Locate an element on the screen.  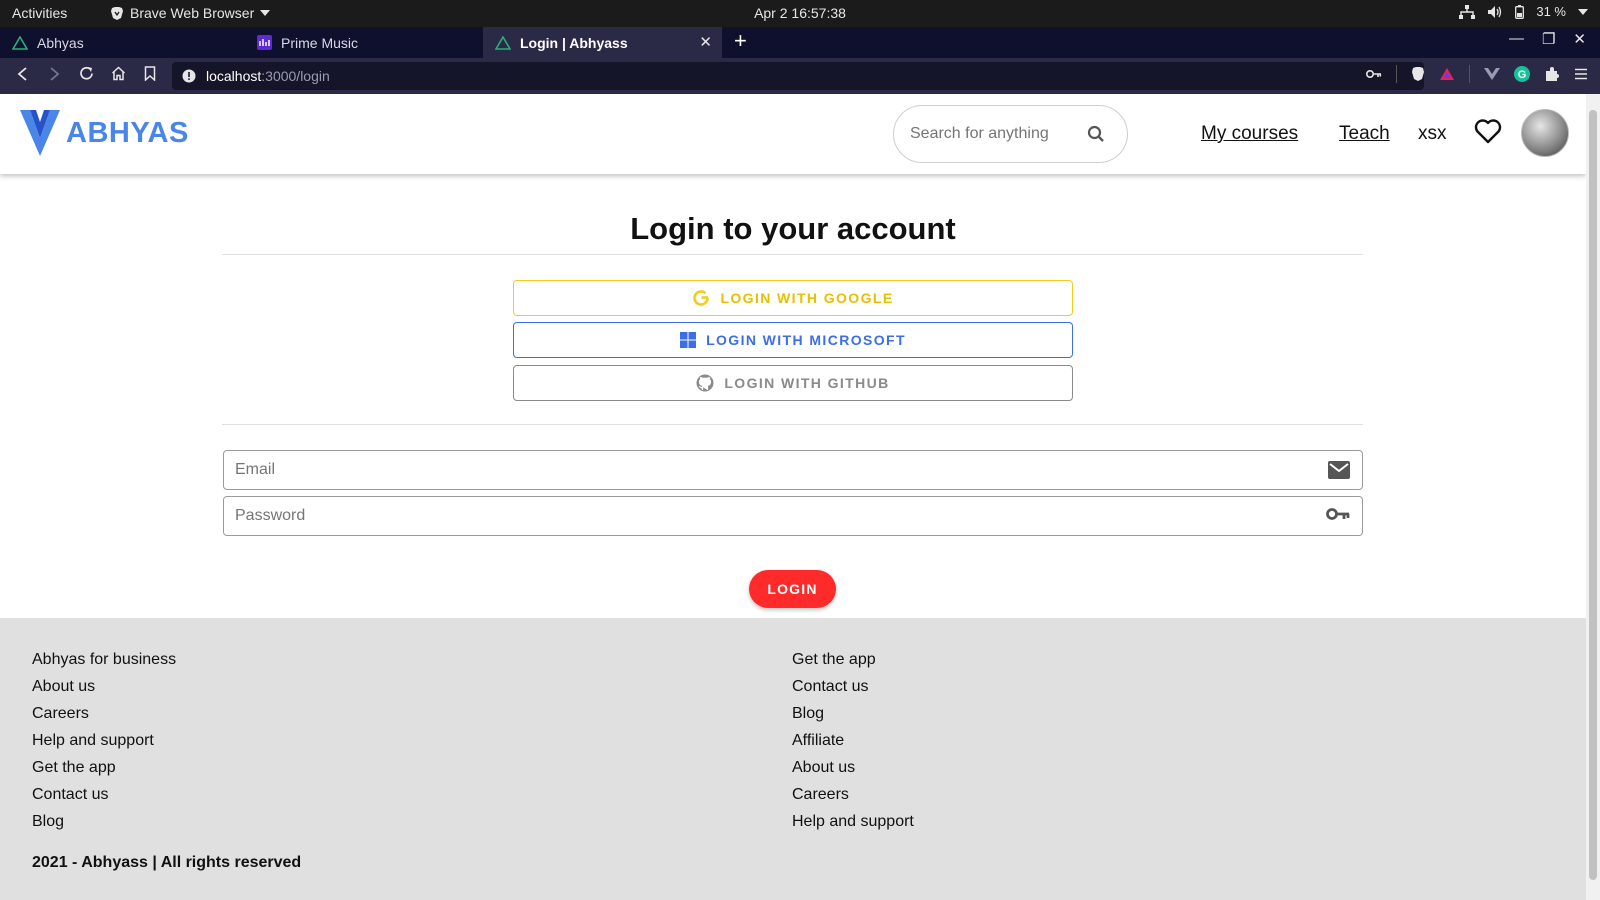
password-key-icon is located at coordinates (1374, 74).